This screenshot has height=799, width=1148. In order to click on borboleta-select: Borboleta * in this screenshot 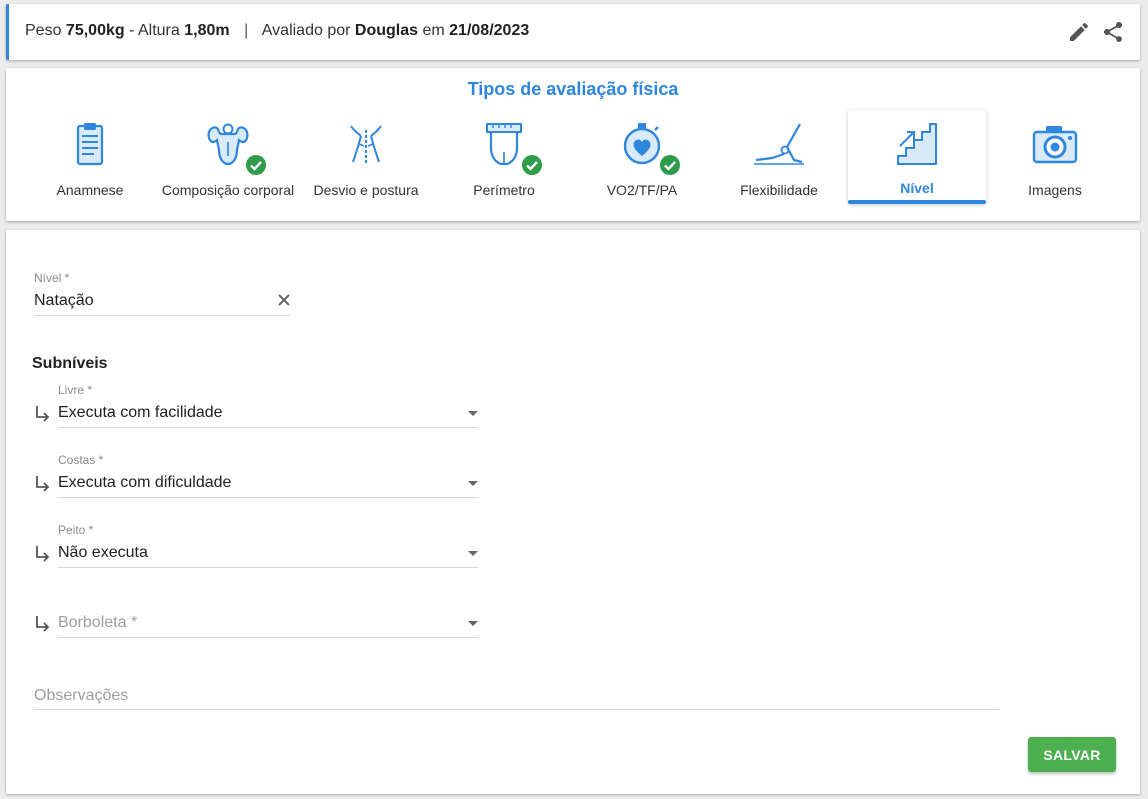, I will do `click(97, 623)`.